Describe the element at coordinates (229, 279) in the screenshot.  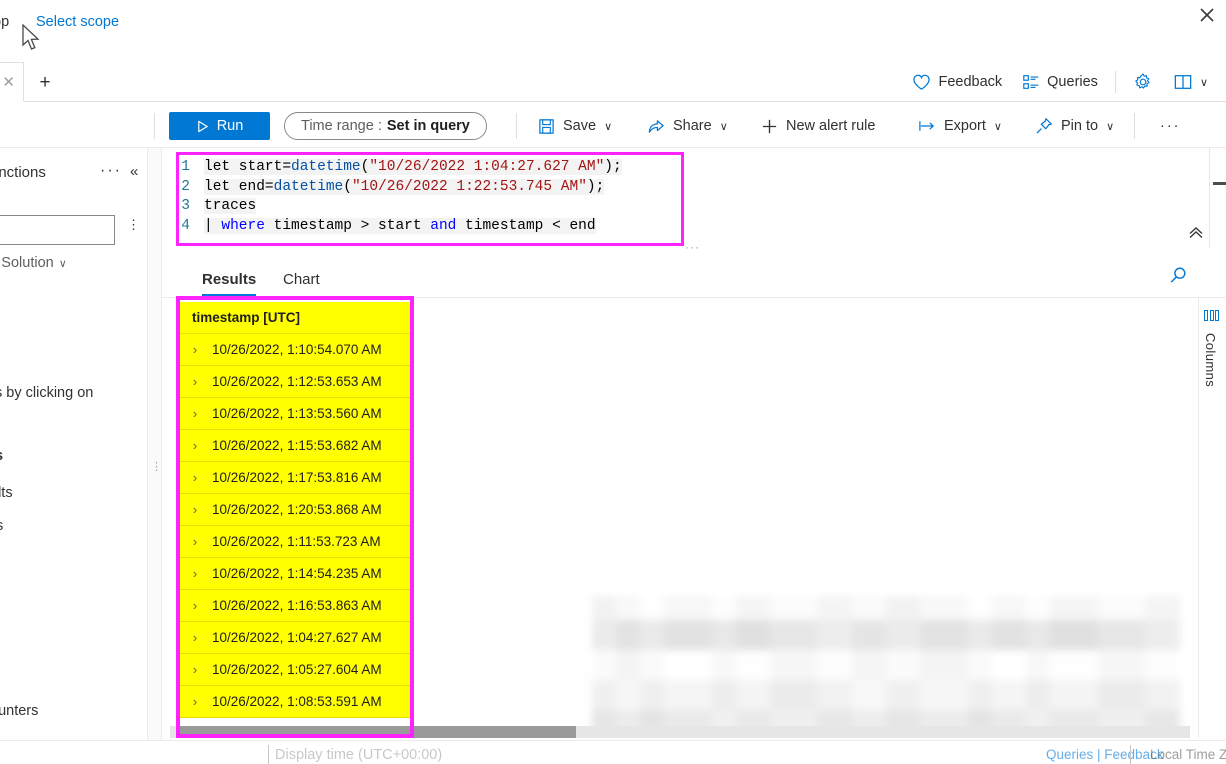
I see `tab-results: Results` at that location.